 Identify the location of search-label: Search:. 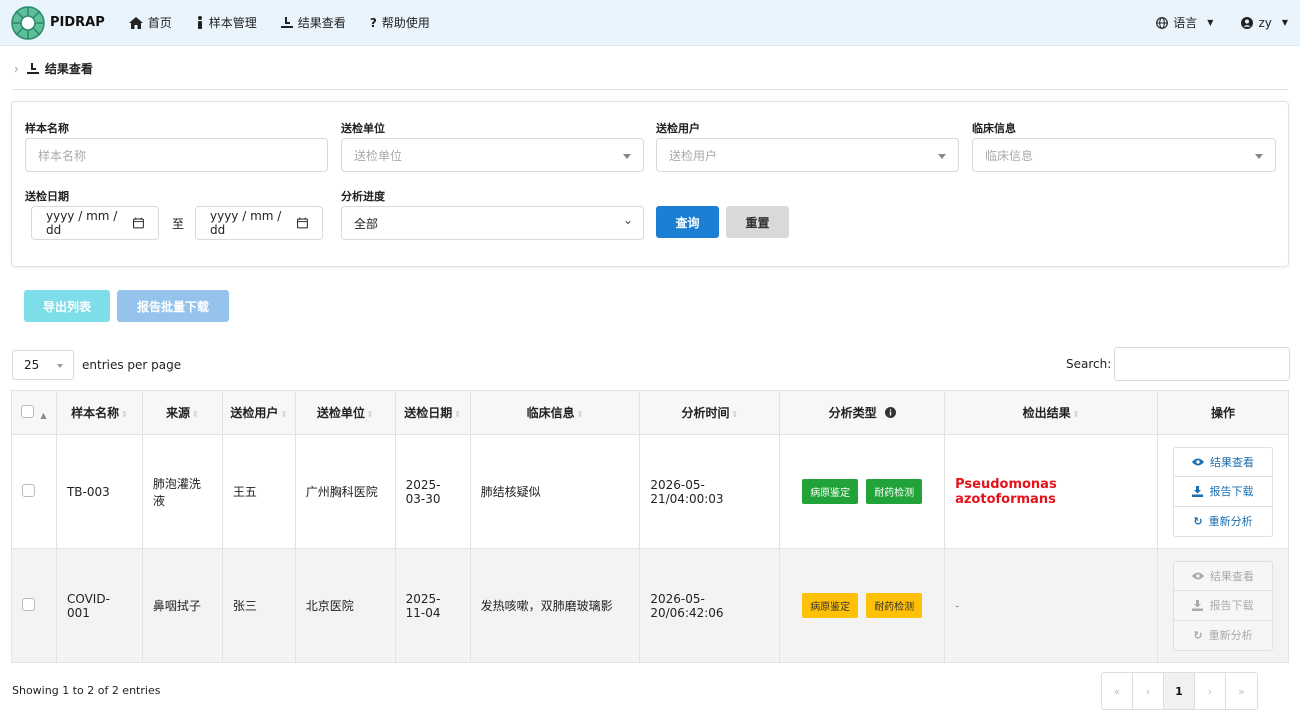
(1089, 364).